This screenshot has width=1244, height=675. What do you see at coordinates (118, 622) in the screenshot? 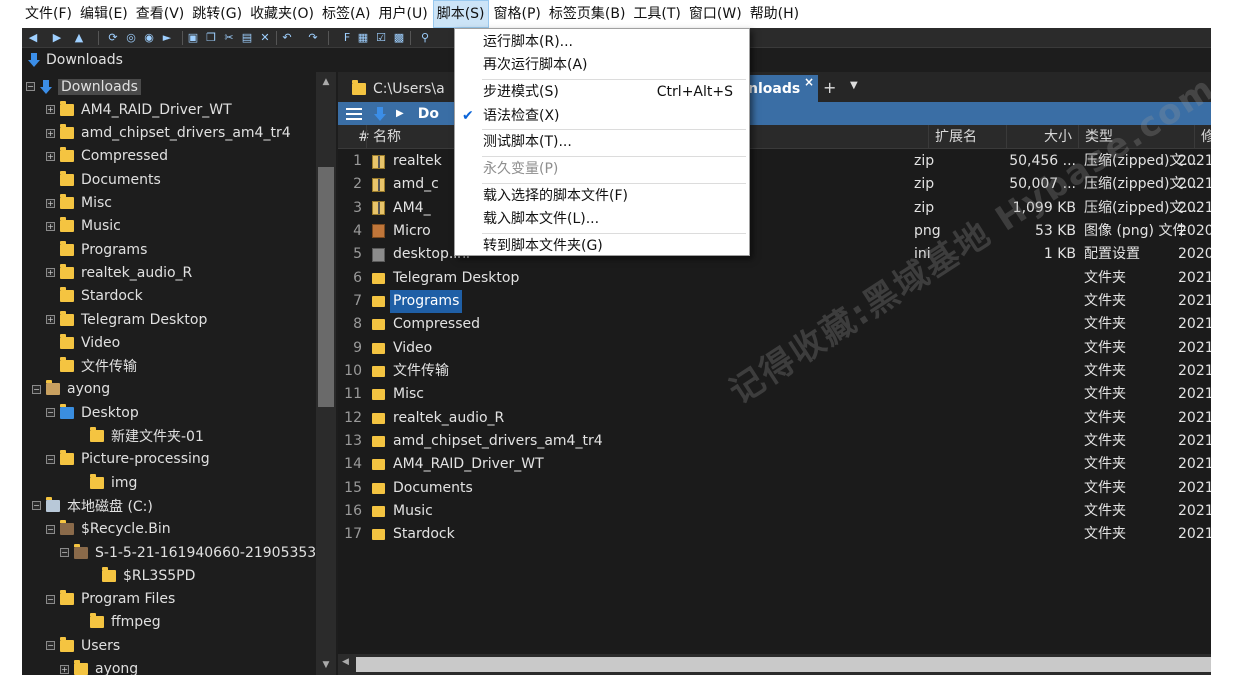
I see `tree-item: ffmpeg` at bounding box center [118, 622].